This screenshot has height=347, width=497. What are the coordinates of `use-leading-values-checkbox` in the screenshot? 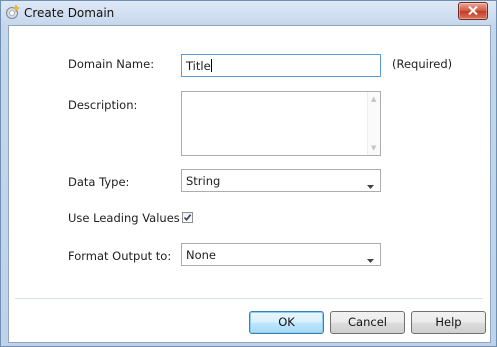 It's located at (187, 217).